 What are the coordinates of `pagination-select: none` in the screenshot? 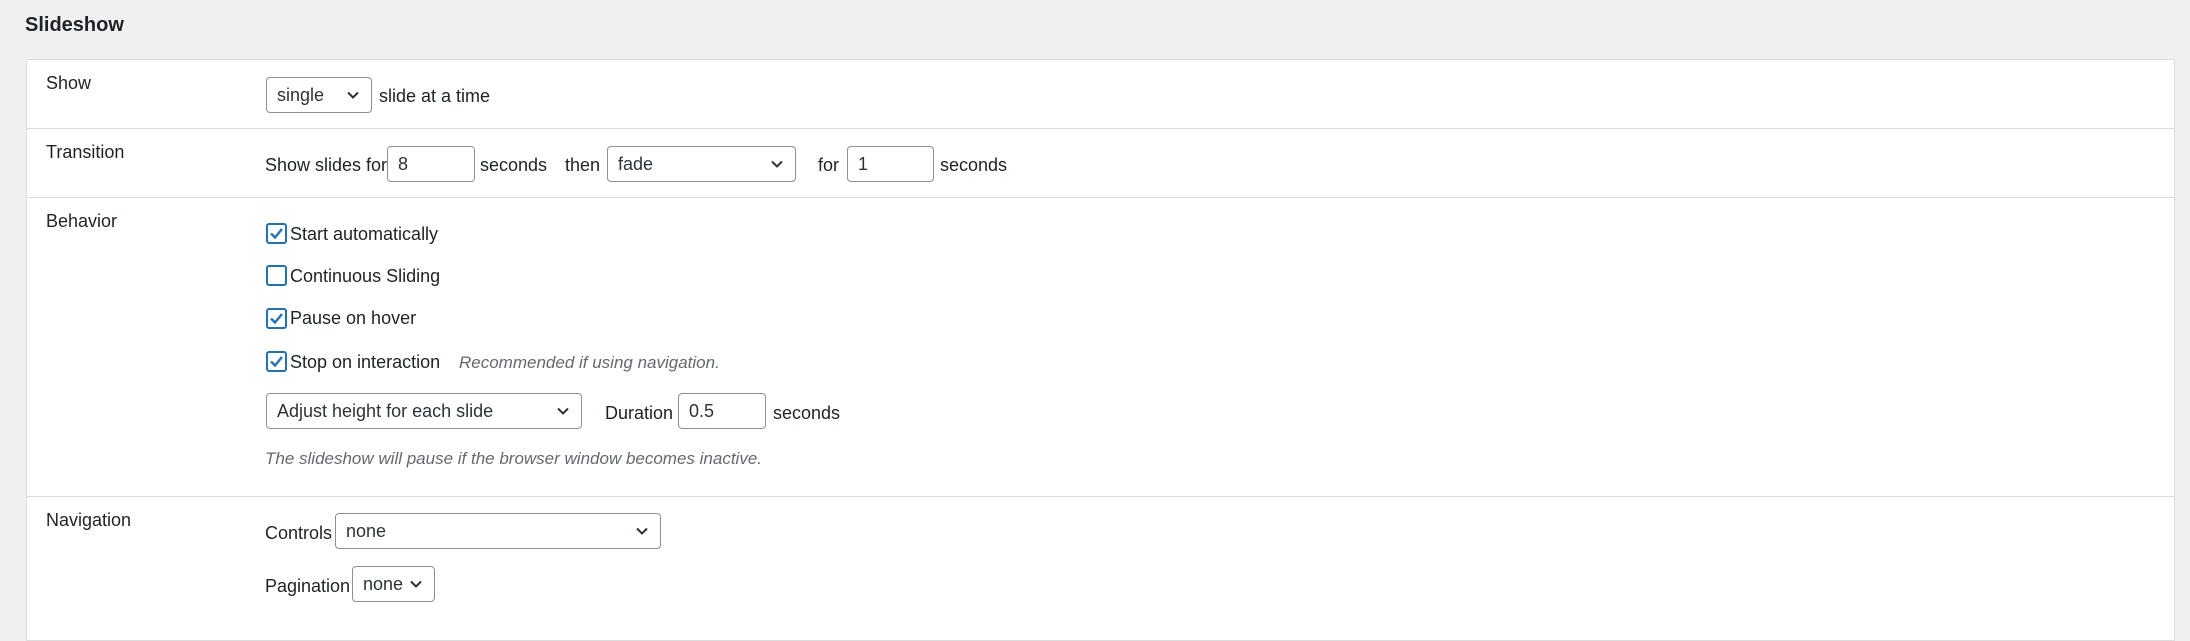 It's located at (393, 584).